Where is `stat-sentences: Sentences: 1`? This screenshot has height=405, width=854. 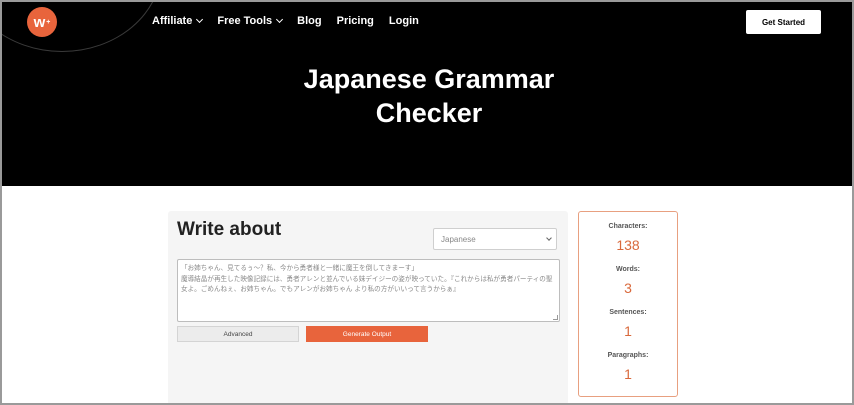 stat-sentences: Sentences: 1 is located at coordinates (628, 324).